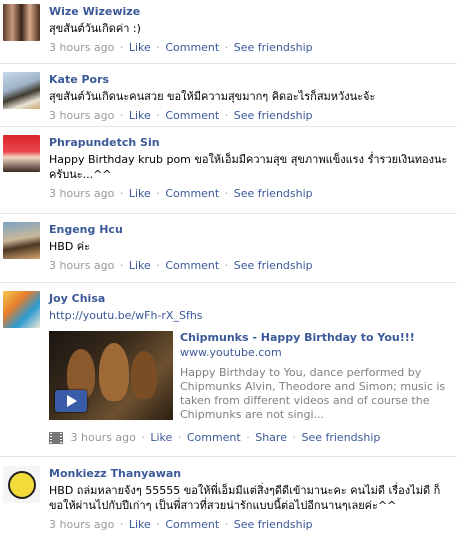  Describe the element at coordinates (251, 11) in the screenshot. I see `poster-name: Wize Wizewize` at that location.